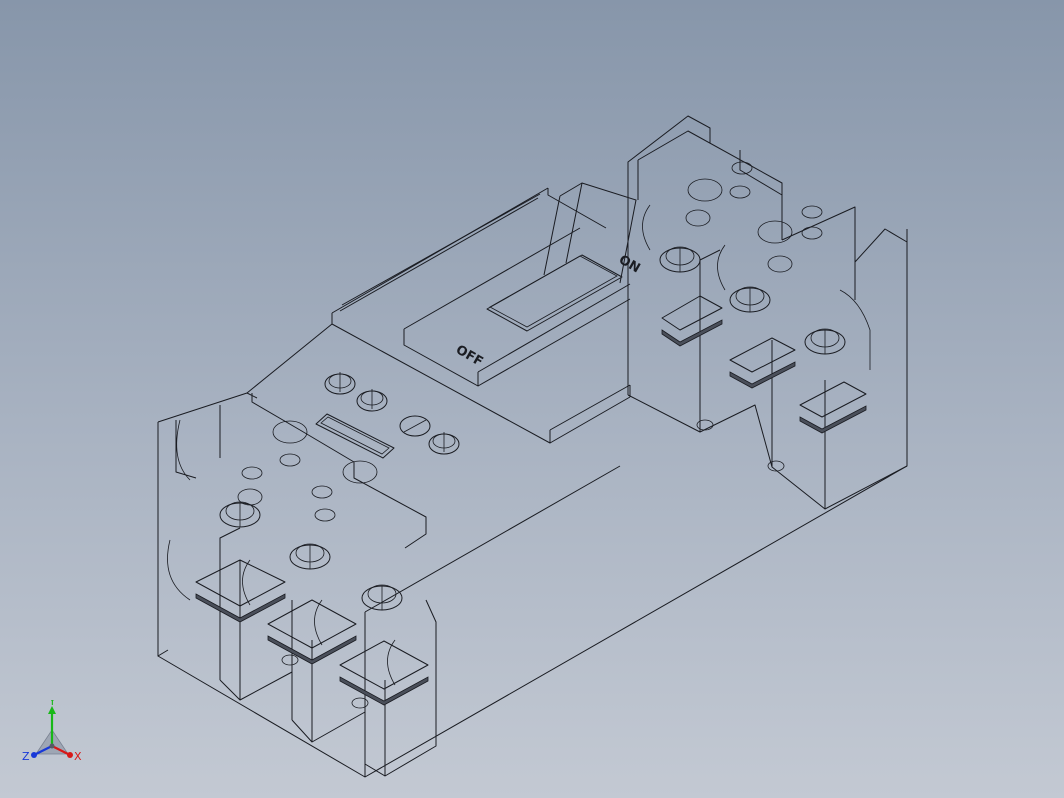 The width and height of the screenshot is (1064, 798). Describe the element at coordinates (78, 756) in the screenshot. I see `x-axis-label: X` at that location.